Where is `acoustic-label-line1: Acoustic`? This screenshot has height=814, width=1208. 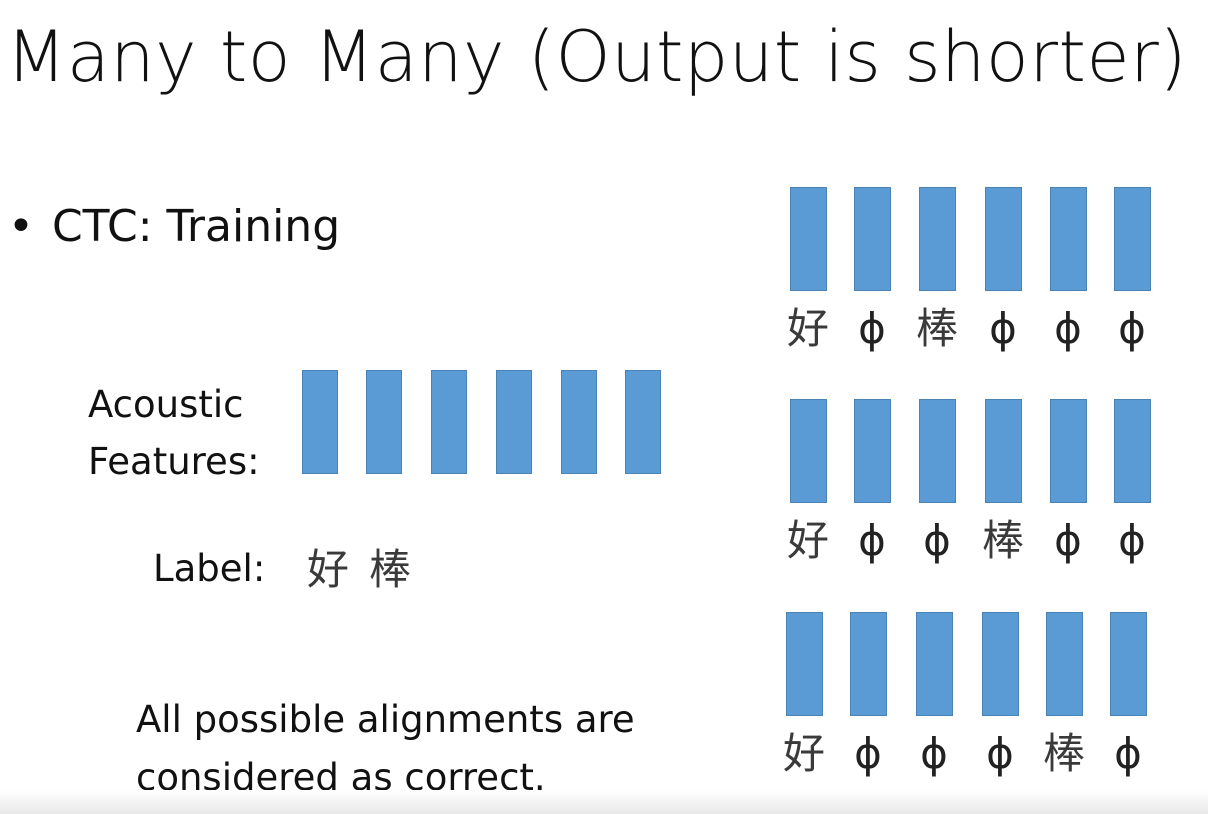
acoustic-label-line1: Acoustic is located at coordinates (166, 404).